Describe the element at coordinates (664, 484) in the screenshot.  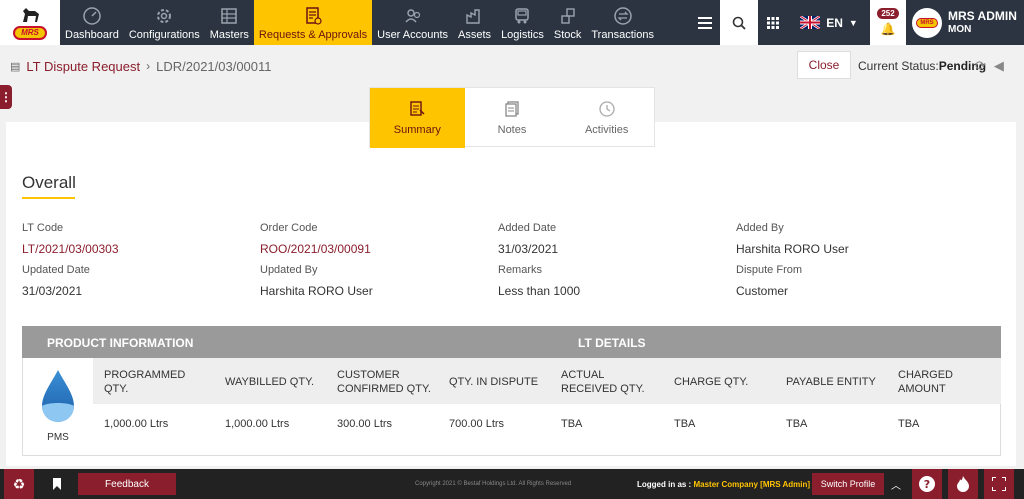
I see `logged-in-label: Logged in as :` at that location.